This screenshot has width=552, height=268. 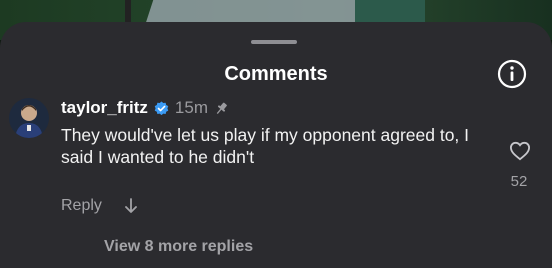 What do you see at coordinates (276, 74) in the screenshot?
I see `sheet-title: Comments` at bounding box center [276, 74].